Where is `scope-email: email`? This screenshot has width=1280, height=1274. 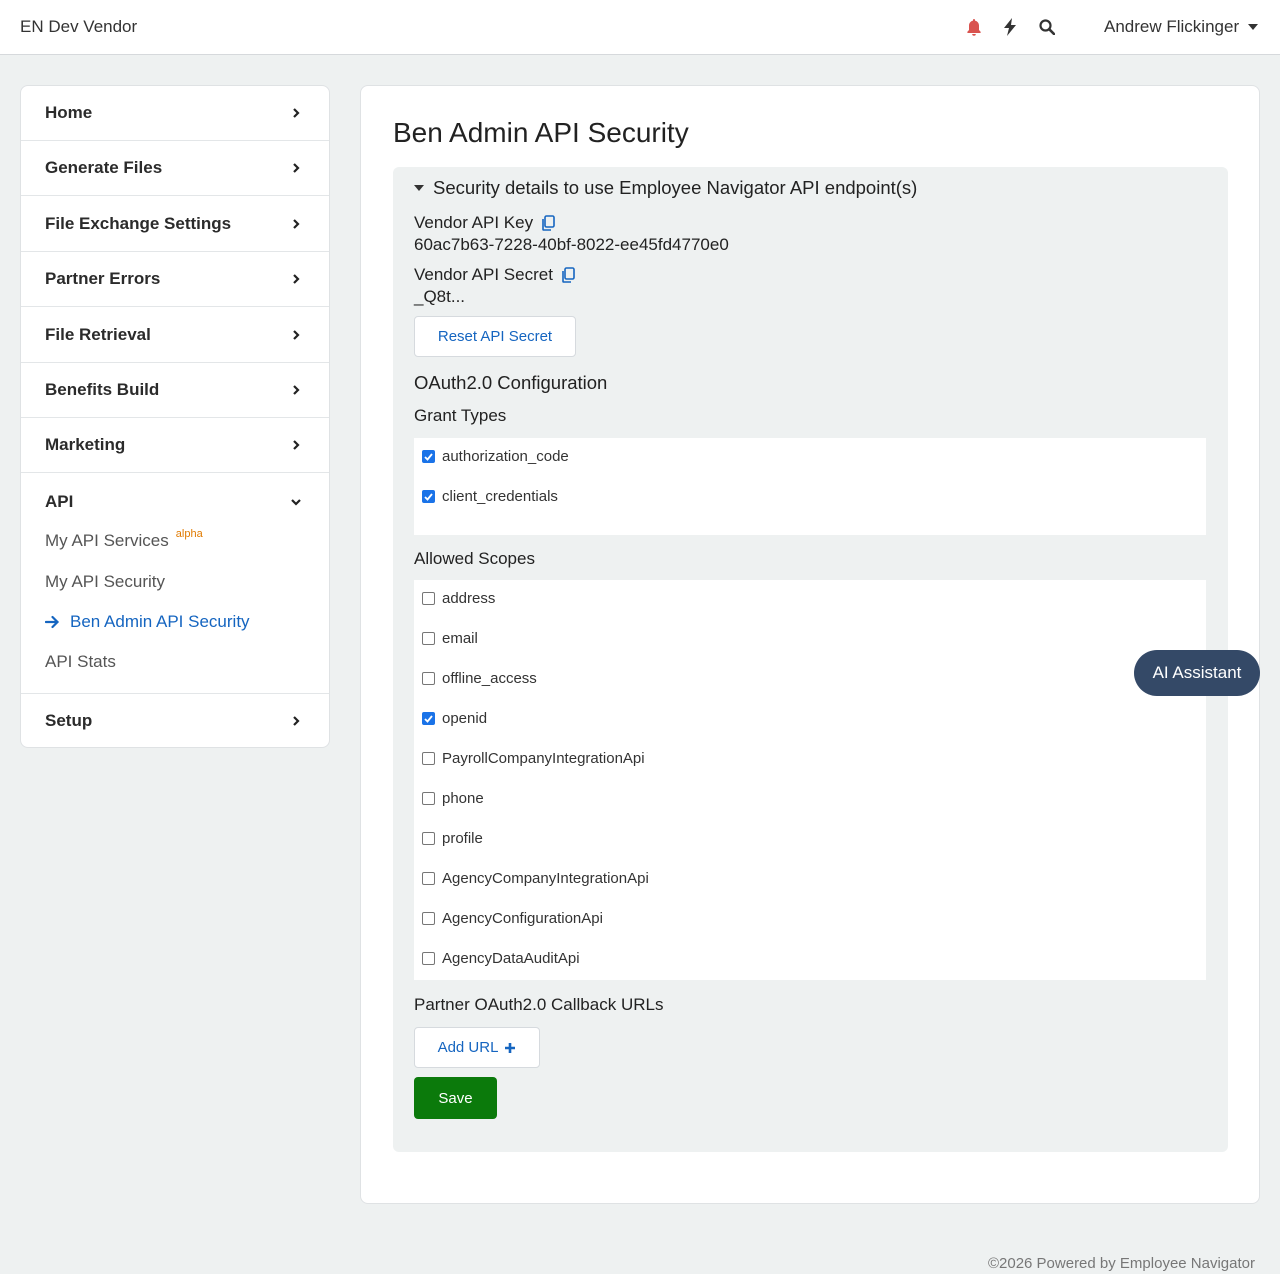
scope-email: email is located at coordinates (450, 638).